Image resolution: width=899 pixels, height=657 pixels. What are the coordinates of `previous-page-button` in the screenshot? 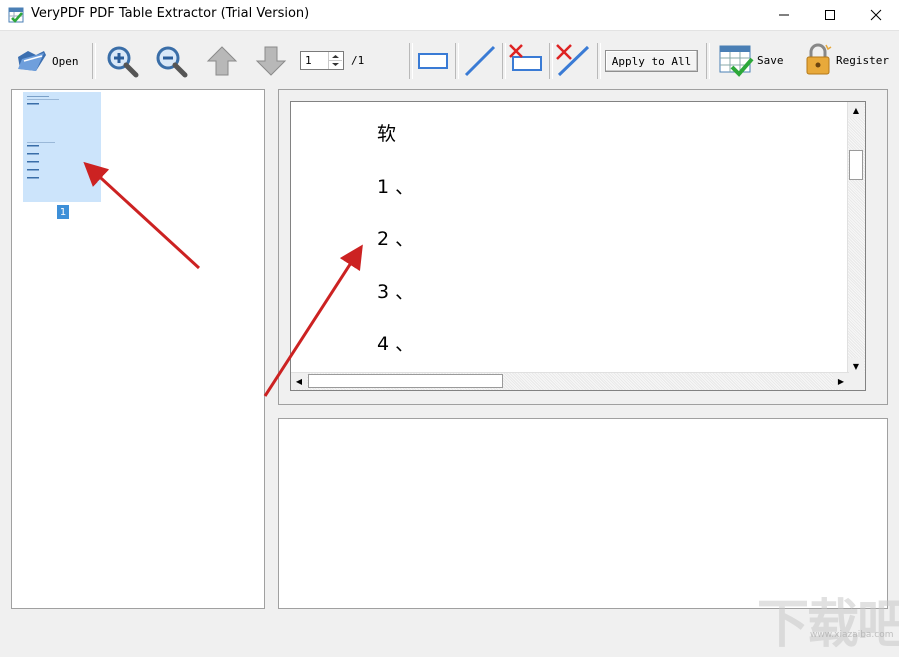 It's located at (222, 61).